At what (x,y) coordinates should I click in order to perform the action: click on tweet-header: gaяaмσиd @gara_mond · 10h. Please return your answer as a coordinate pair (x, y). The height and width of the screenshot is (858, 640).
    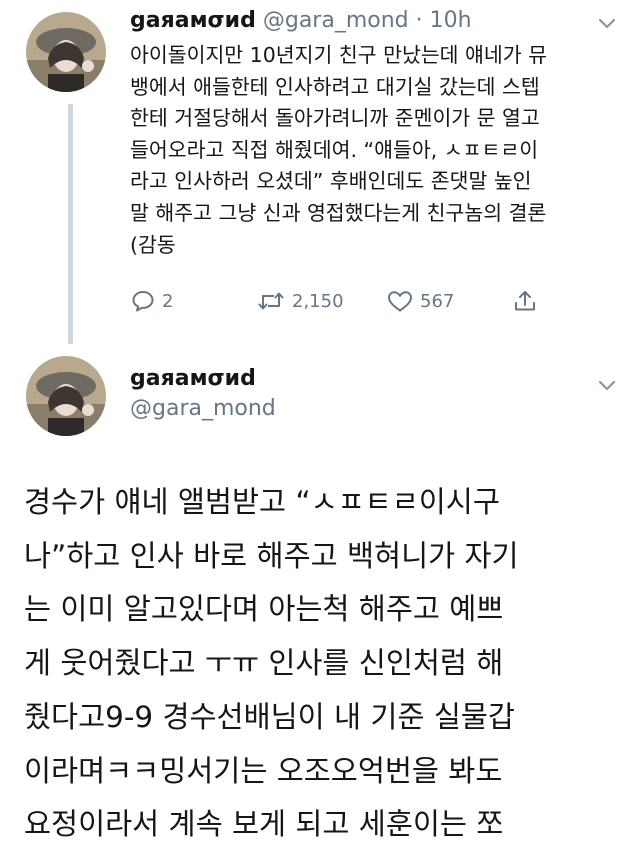
    Looking at the image, I should click on (301, 20).